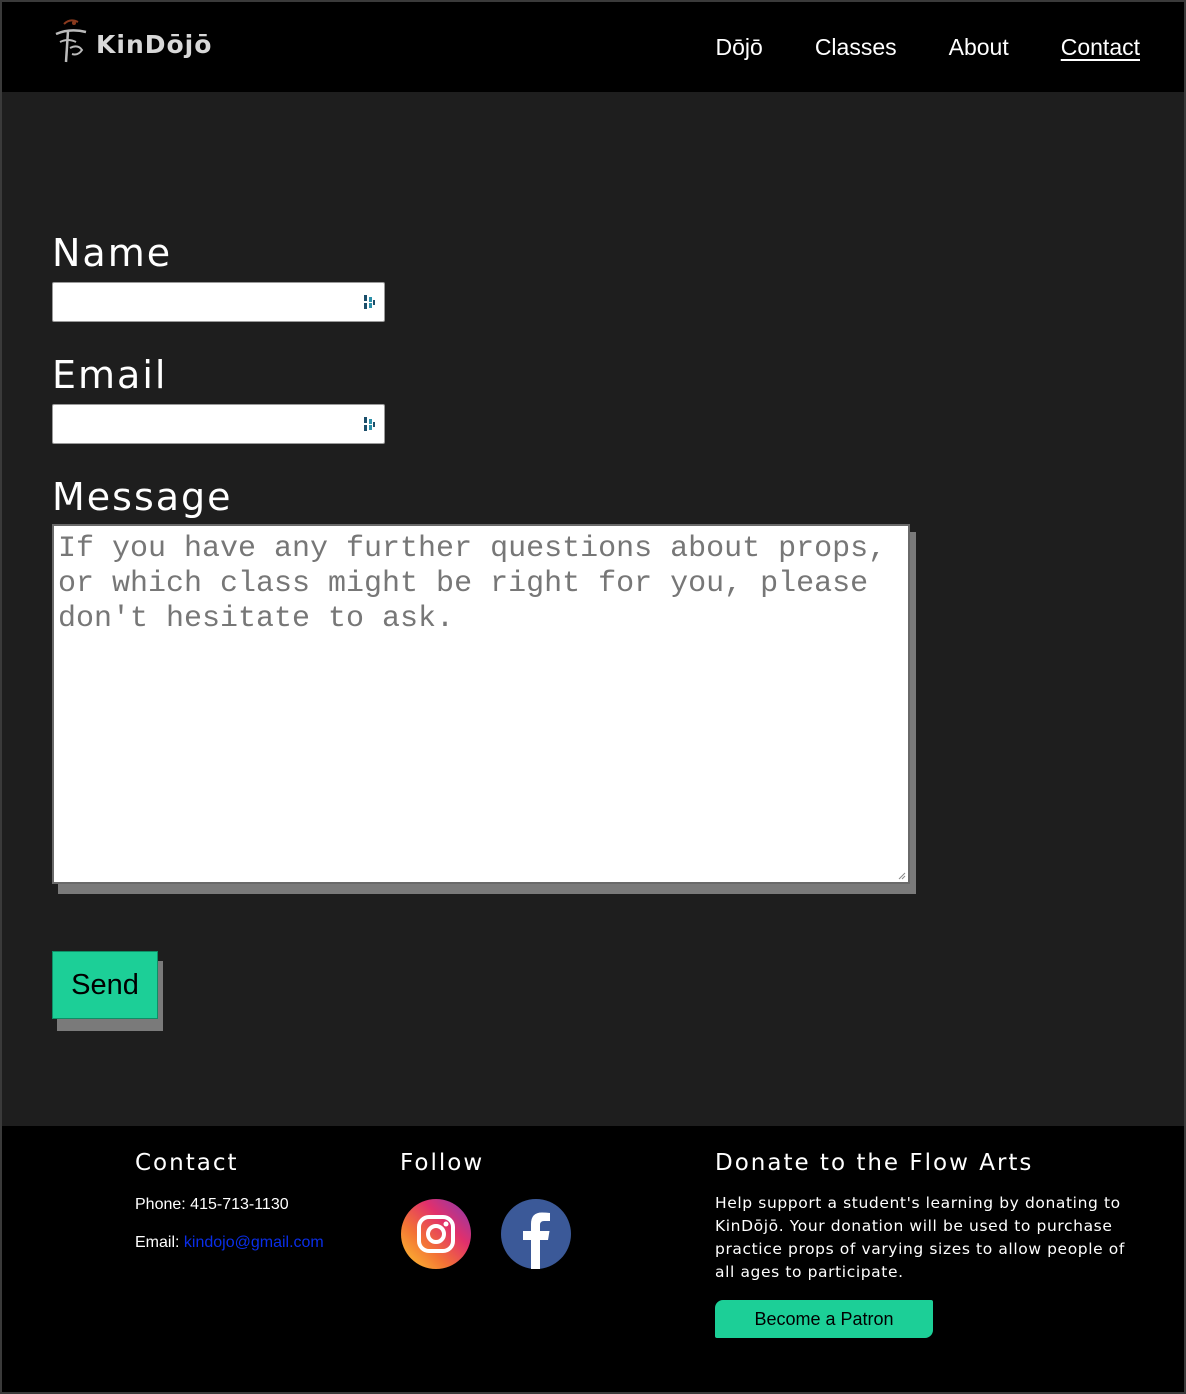 This screenshot has height=1394, width=1186. Describe the element at coordinates (105, 985) in the screenshot. I see `send-button: Send` at that location.